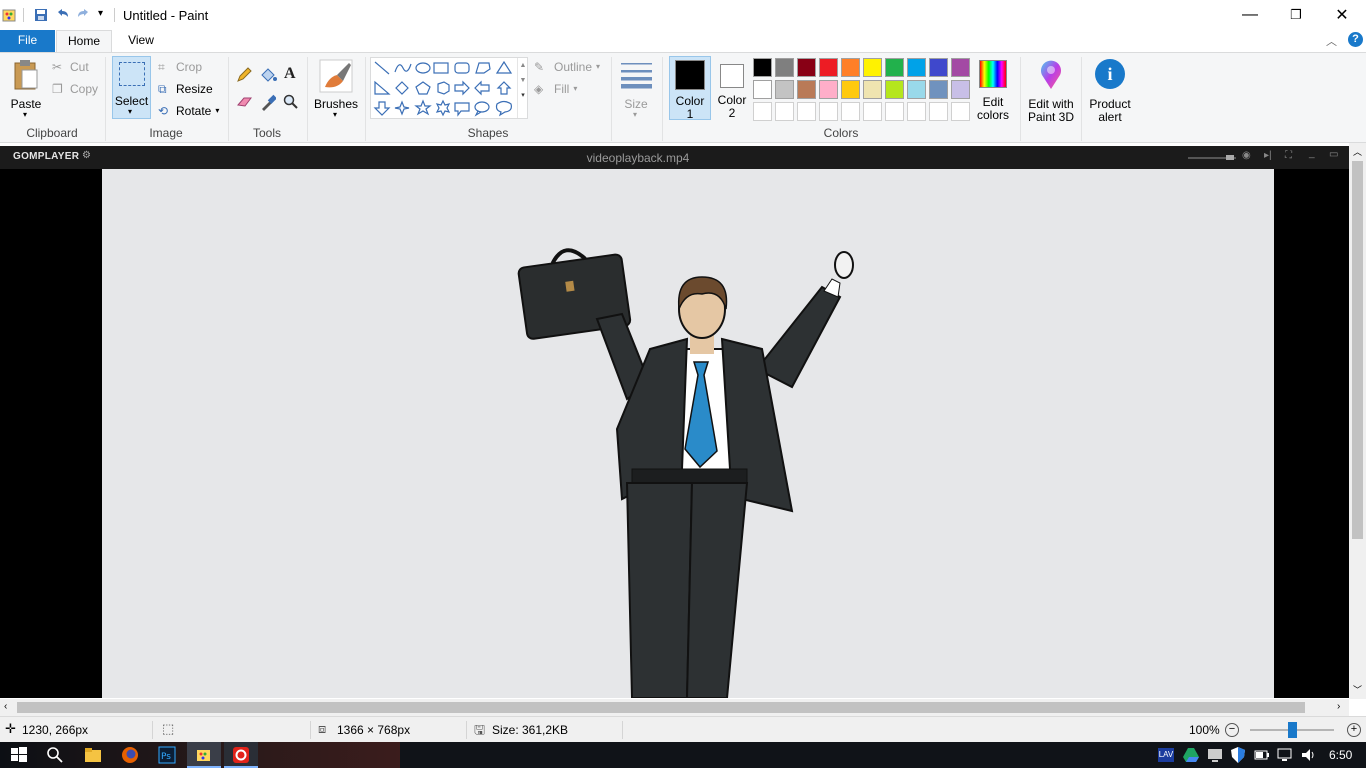 The height and width of the screenshot is (768, 1366). What do you see at coordinates (690, 88) in the screenshot?
I see `color1-button: Color 1` at bounding box center [690, 88].